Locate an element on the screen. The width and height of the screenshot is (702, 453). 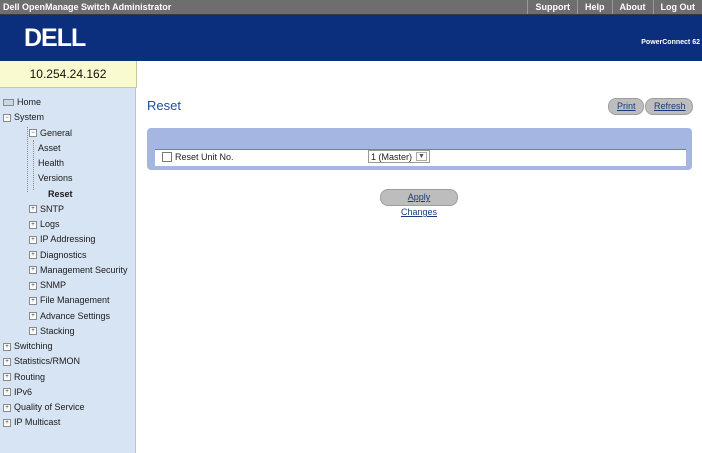
ip-bar: 10.254.24.162 is located at coordinates (68, 74).